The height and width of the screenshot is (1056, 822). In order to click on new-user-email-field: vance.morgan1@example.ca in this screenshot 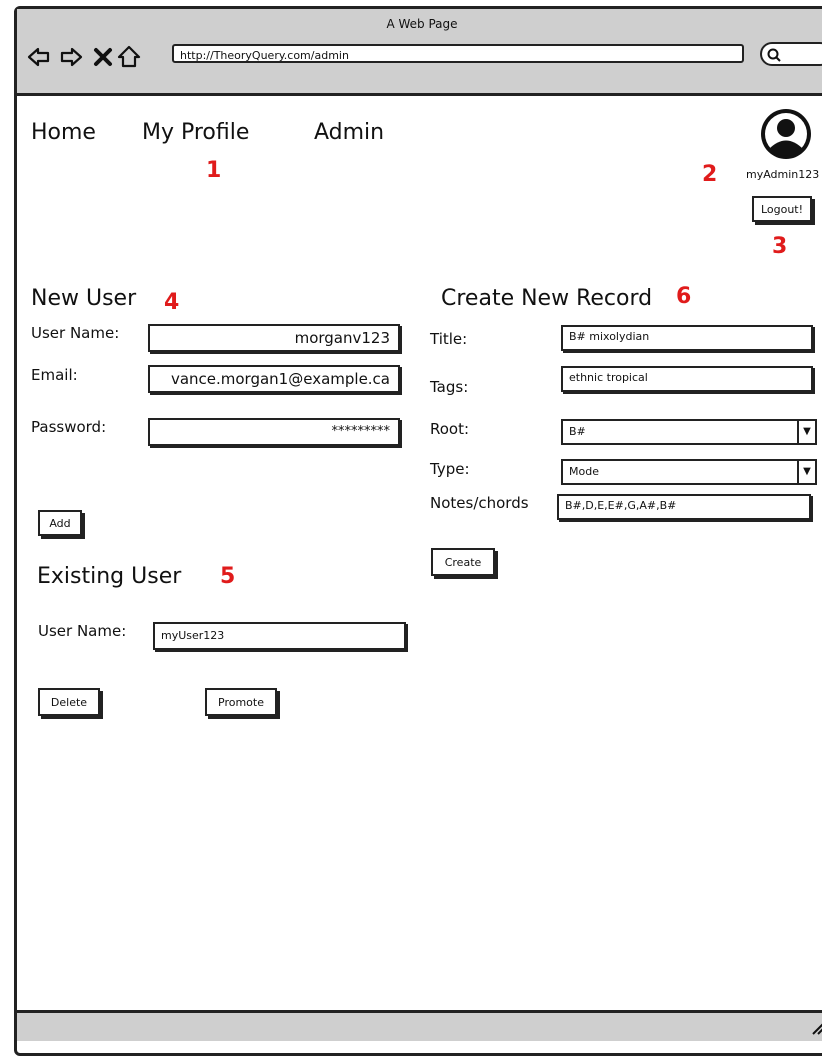, I will do `click(274, 379)`.